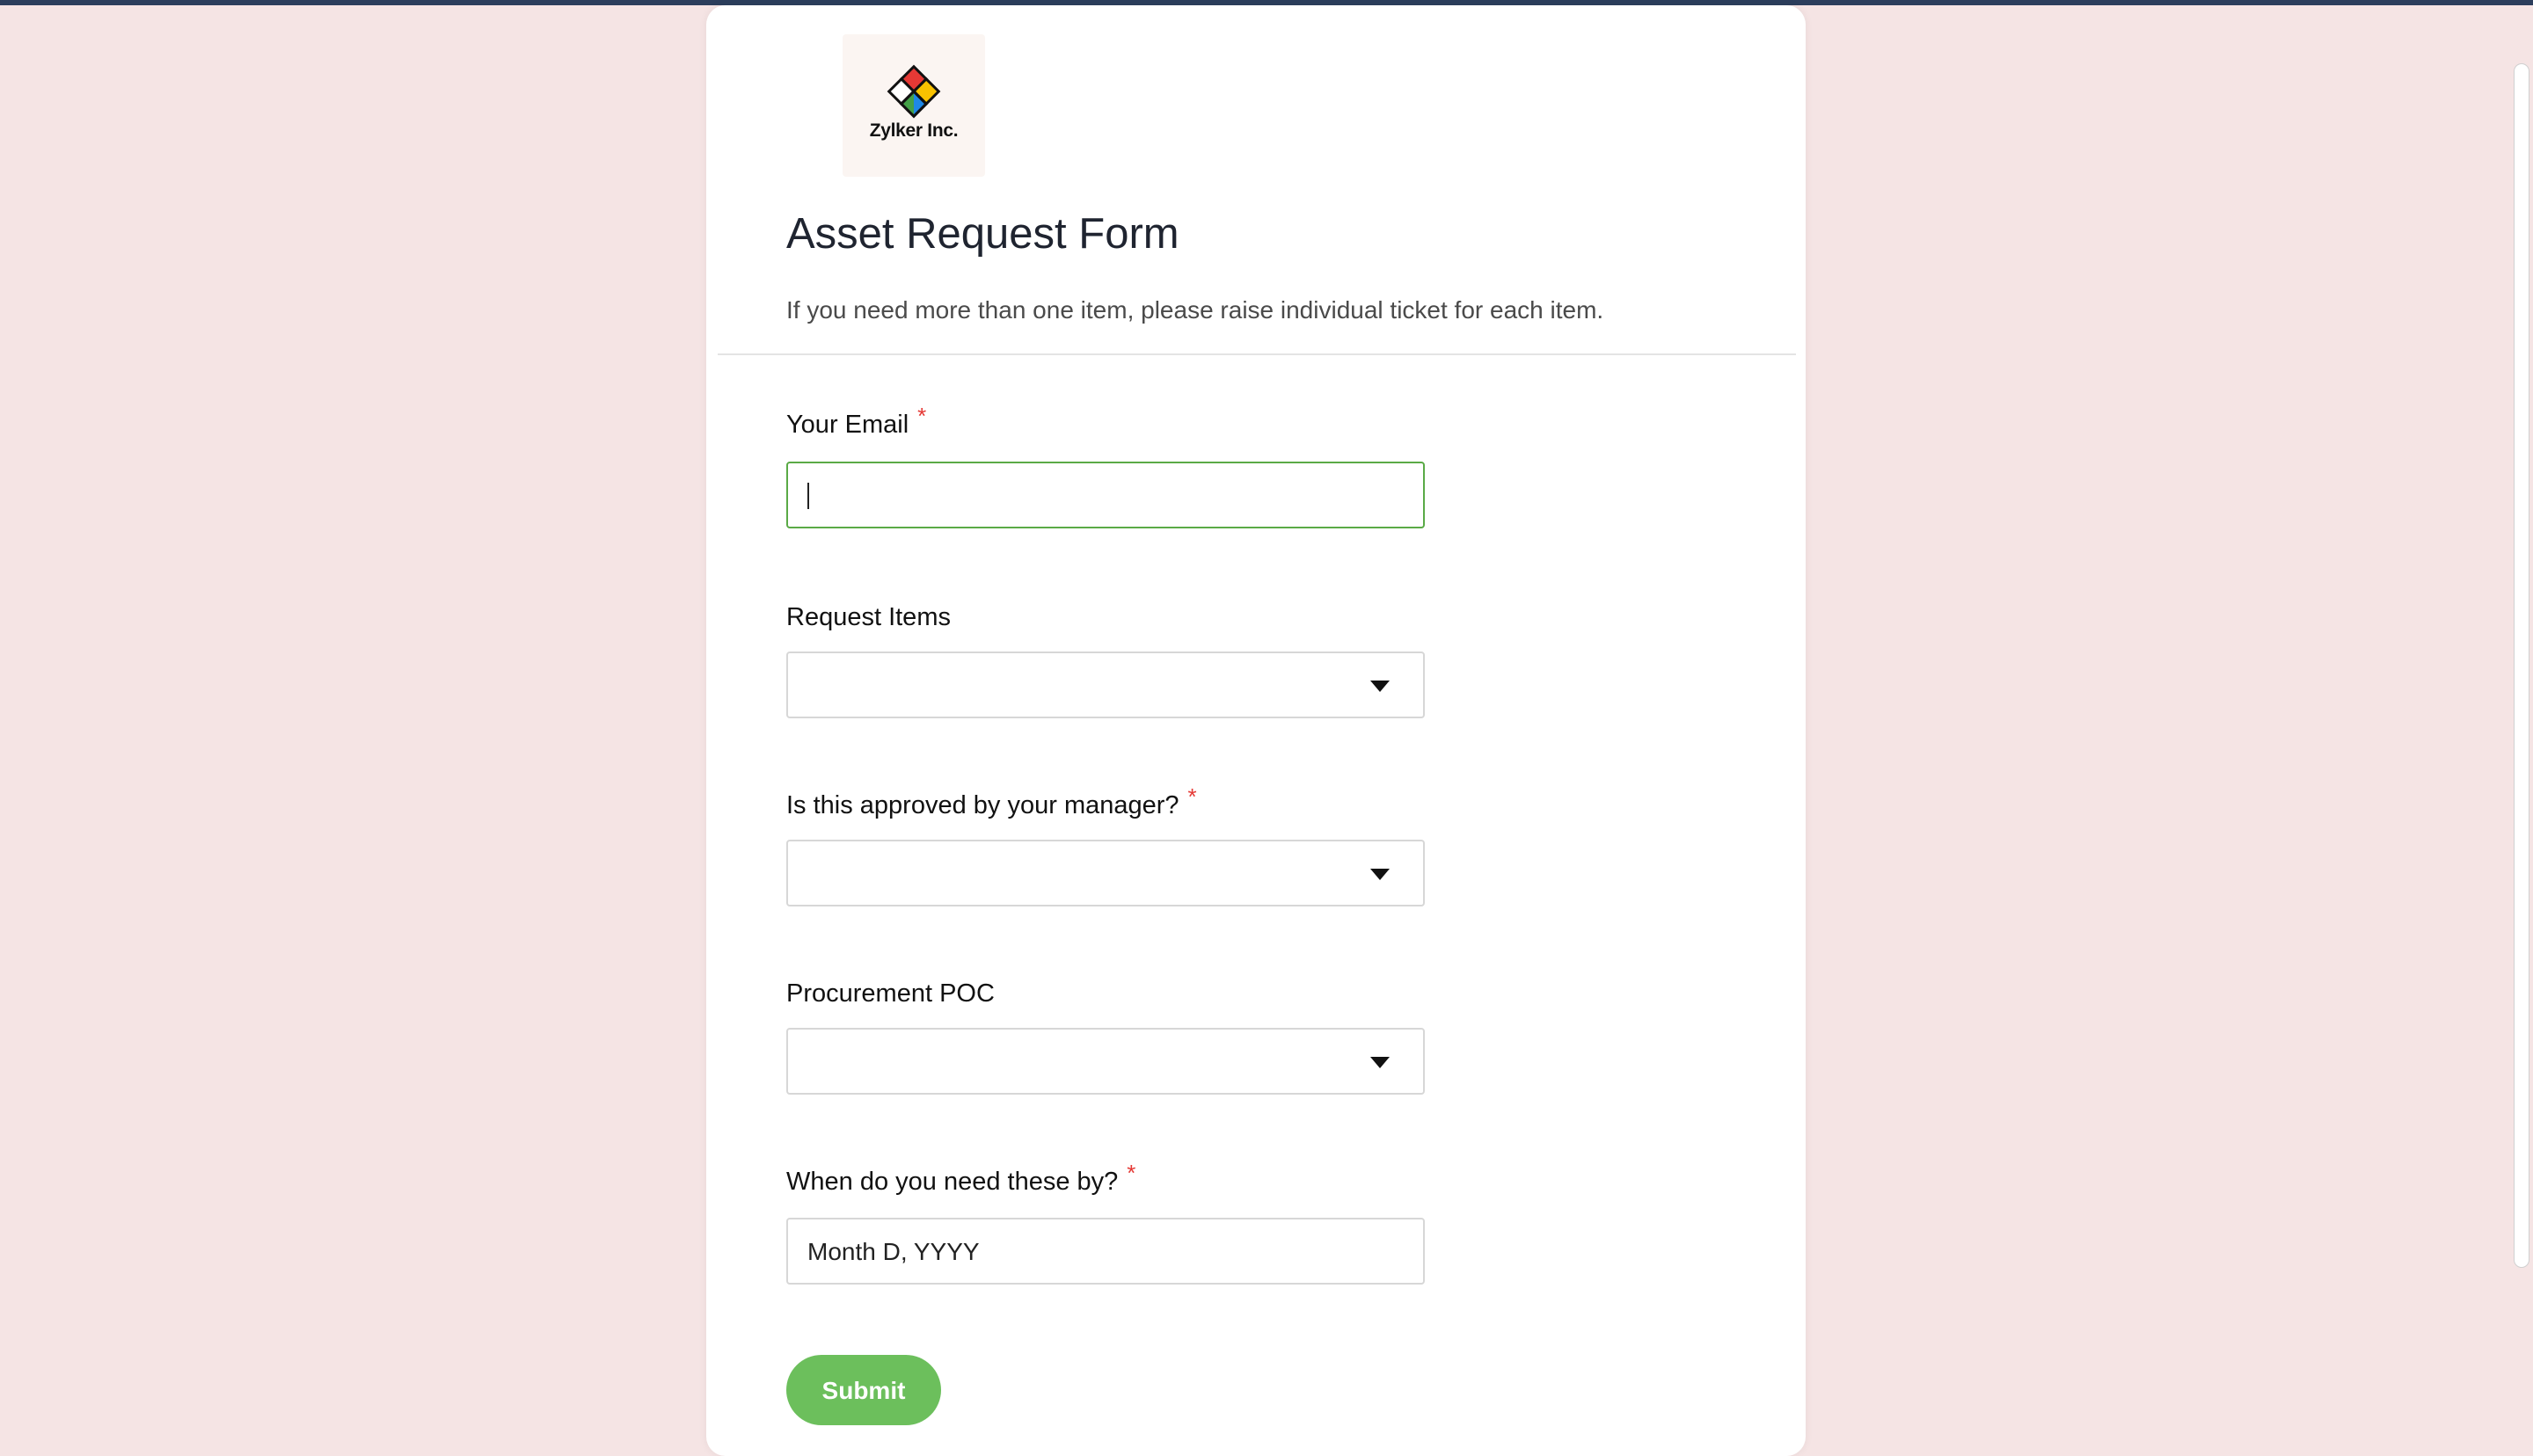 This screenshot has height=1456, width=2533. I want to click on request-items-label-text: Request Items, so click(868, 617).